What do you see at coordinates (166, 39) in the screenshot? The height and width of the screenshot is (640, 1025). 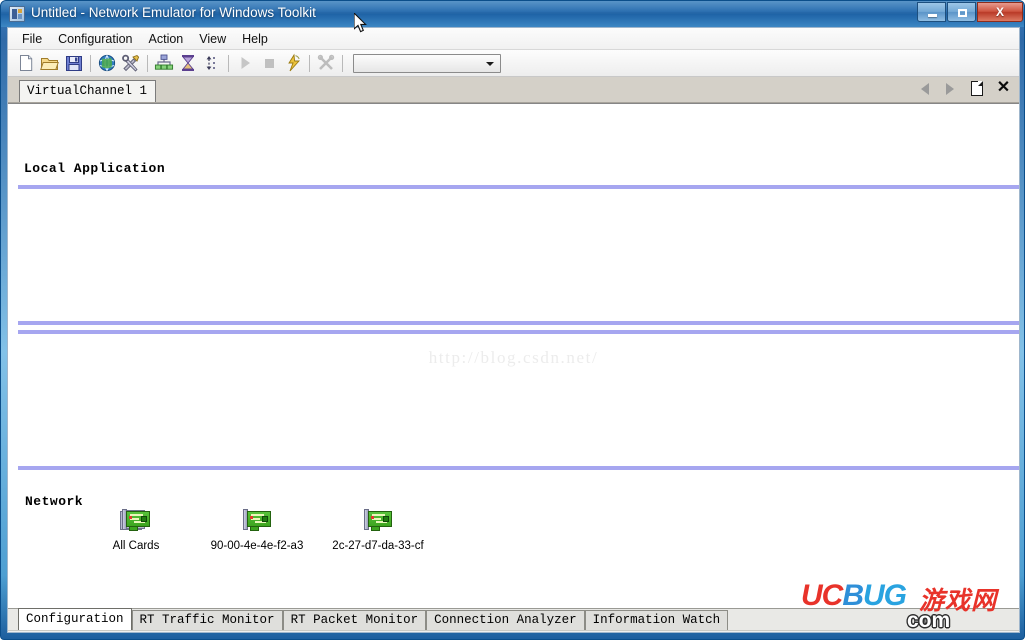 I see `menu-action: Action` at bounding box center [166, 39].